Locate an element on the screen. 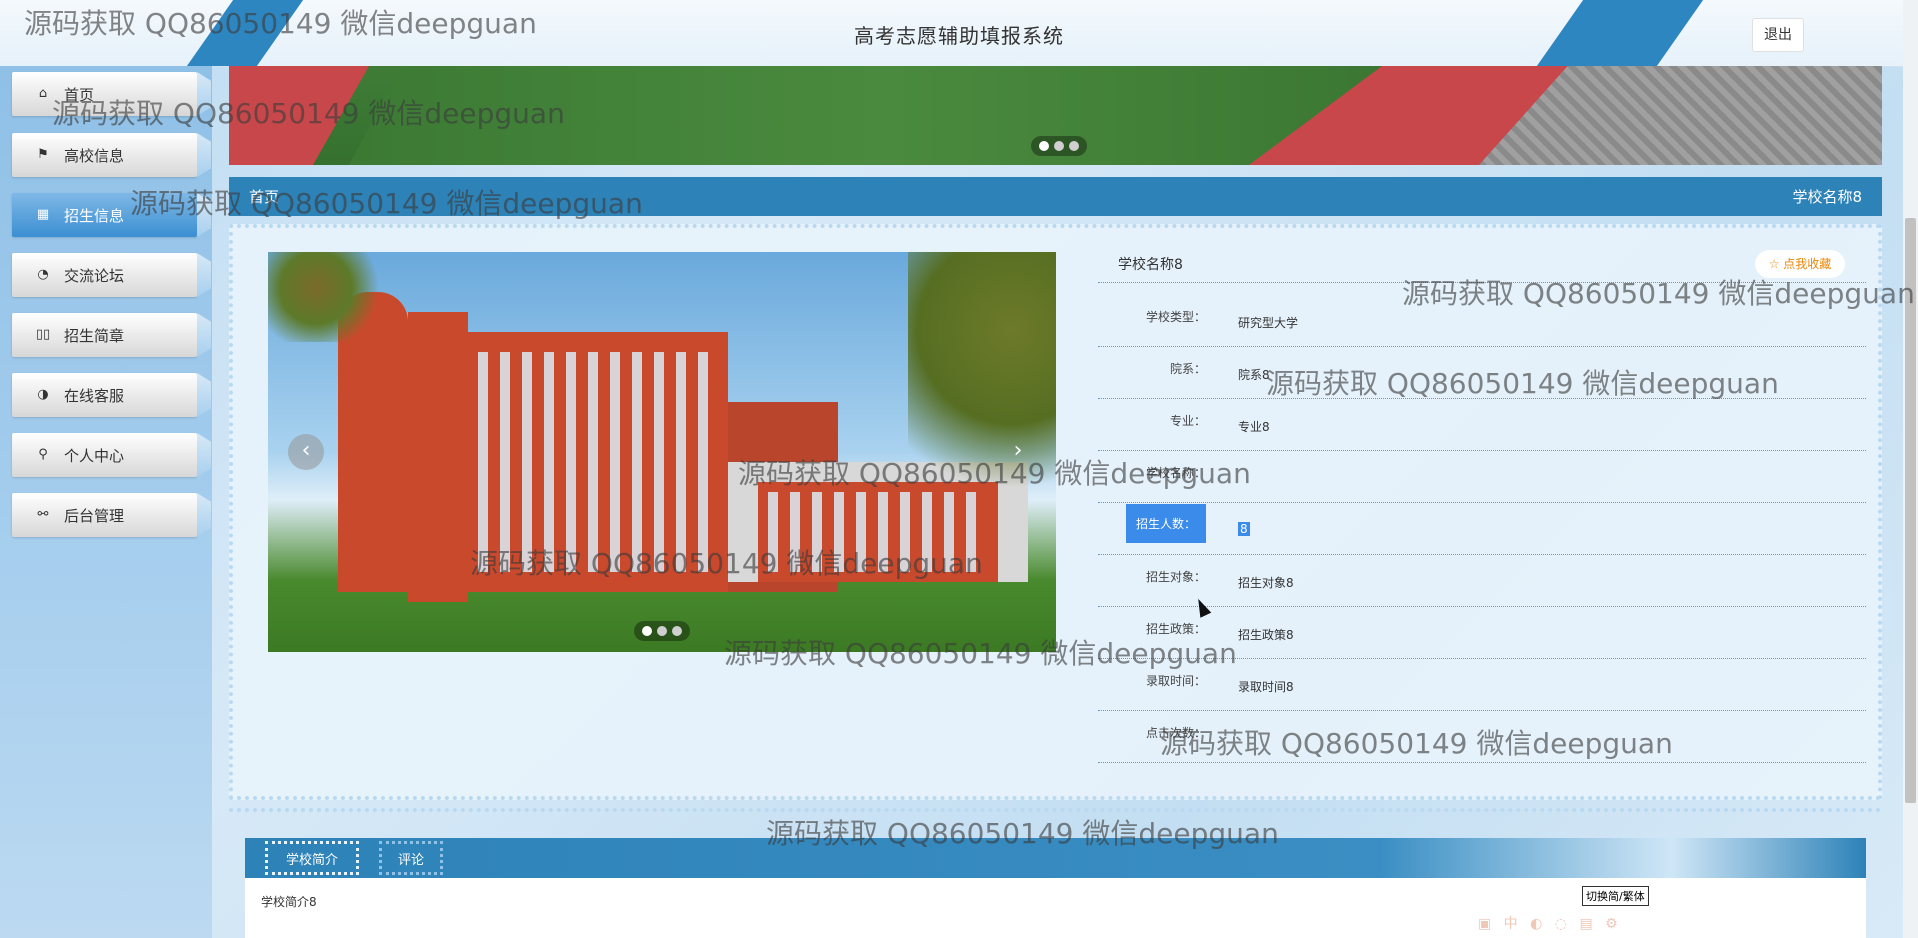 The image size is (1918, 938). sidebar-item-label: 招生信息 is located at coordinates (94, 216).